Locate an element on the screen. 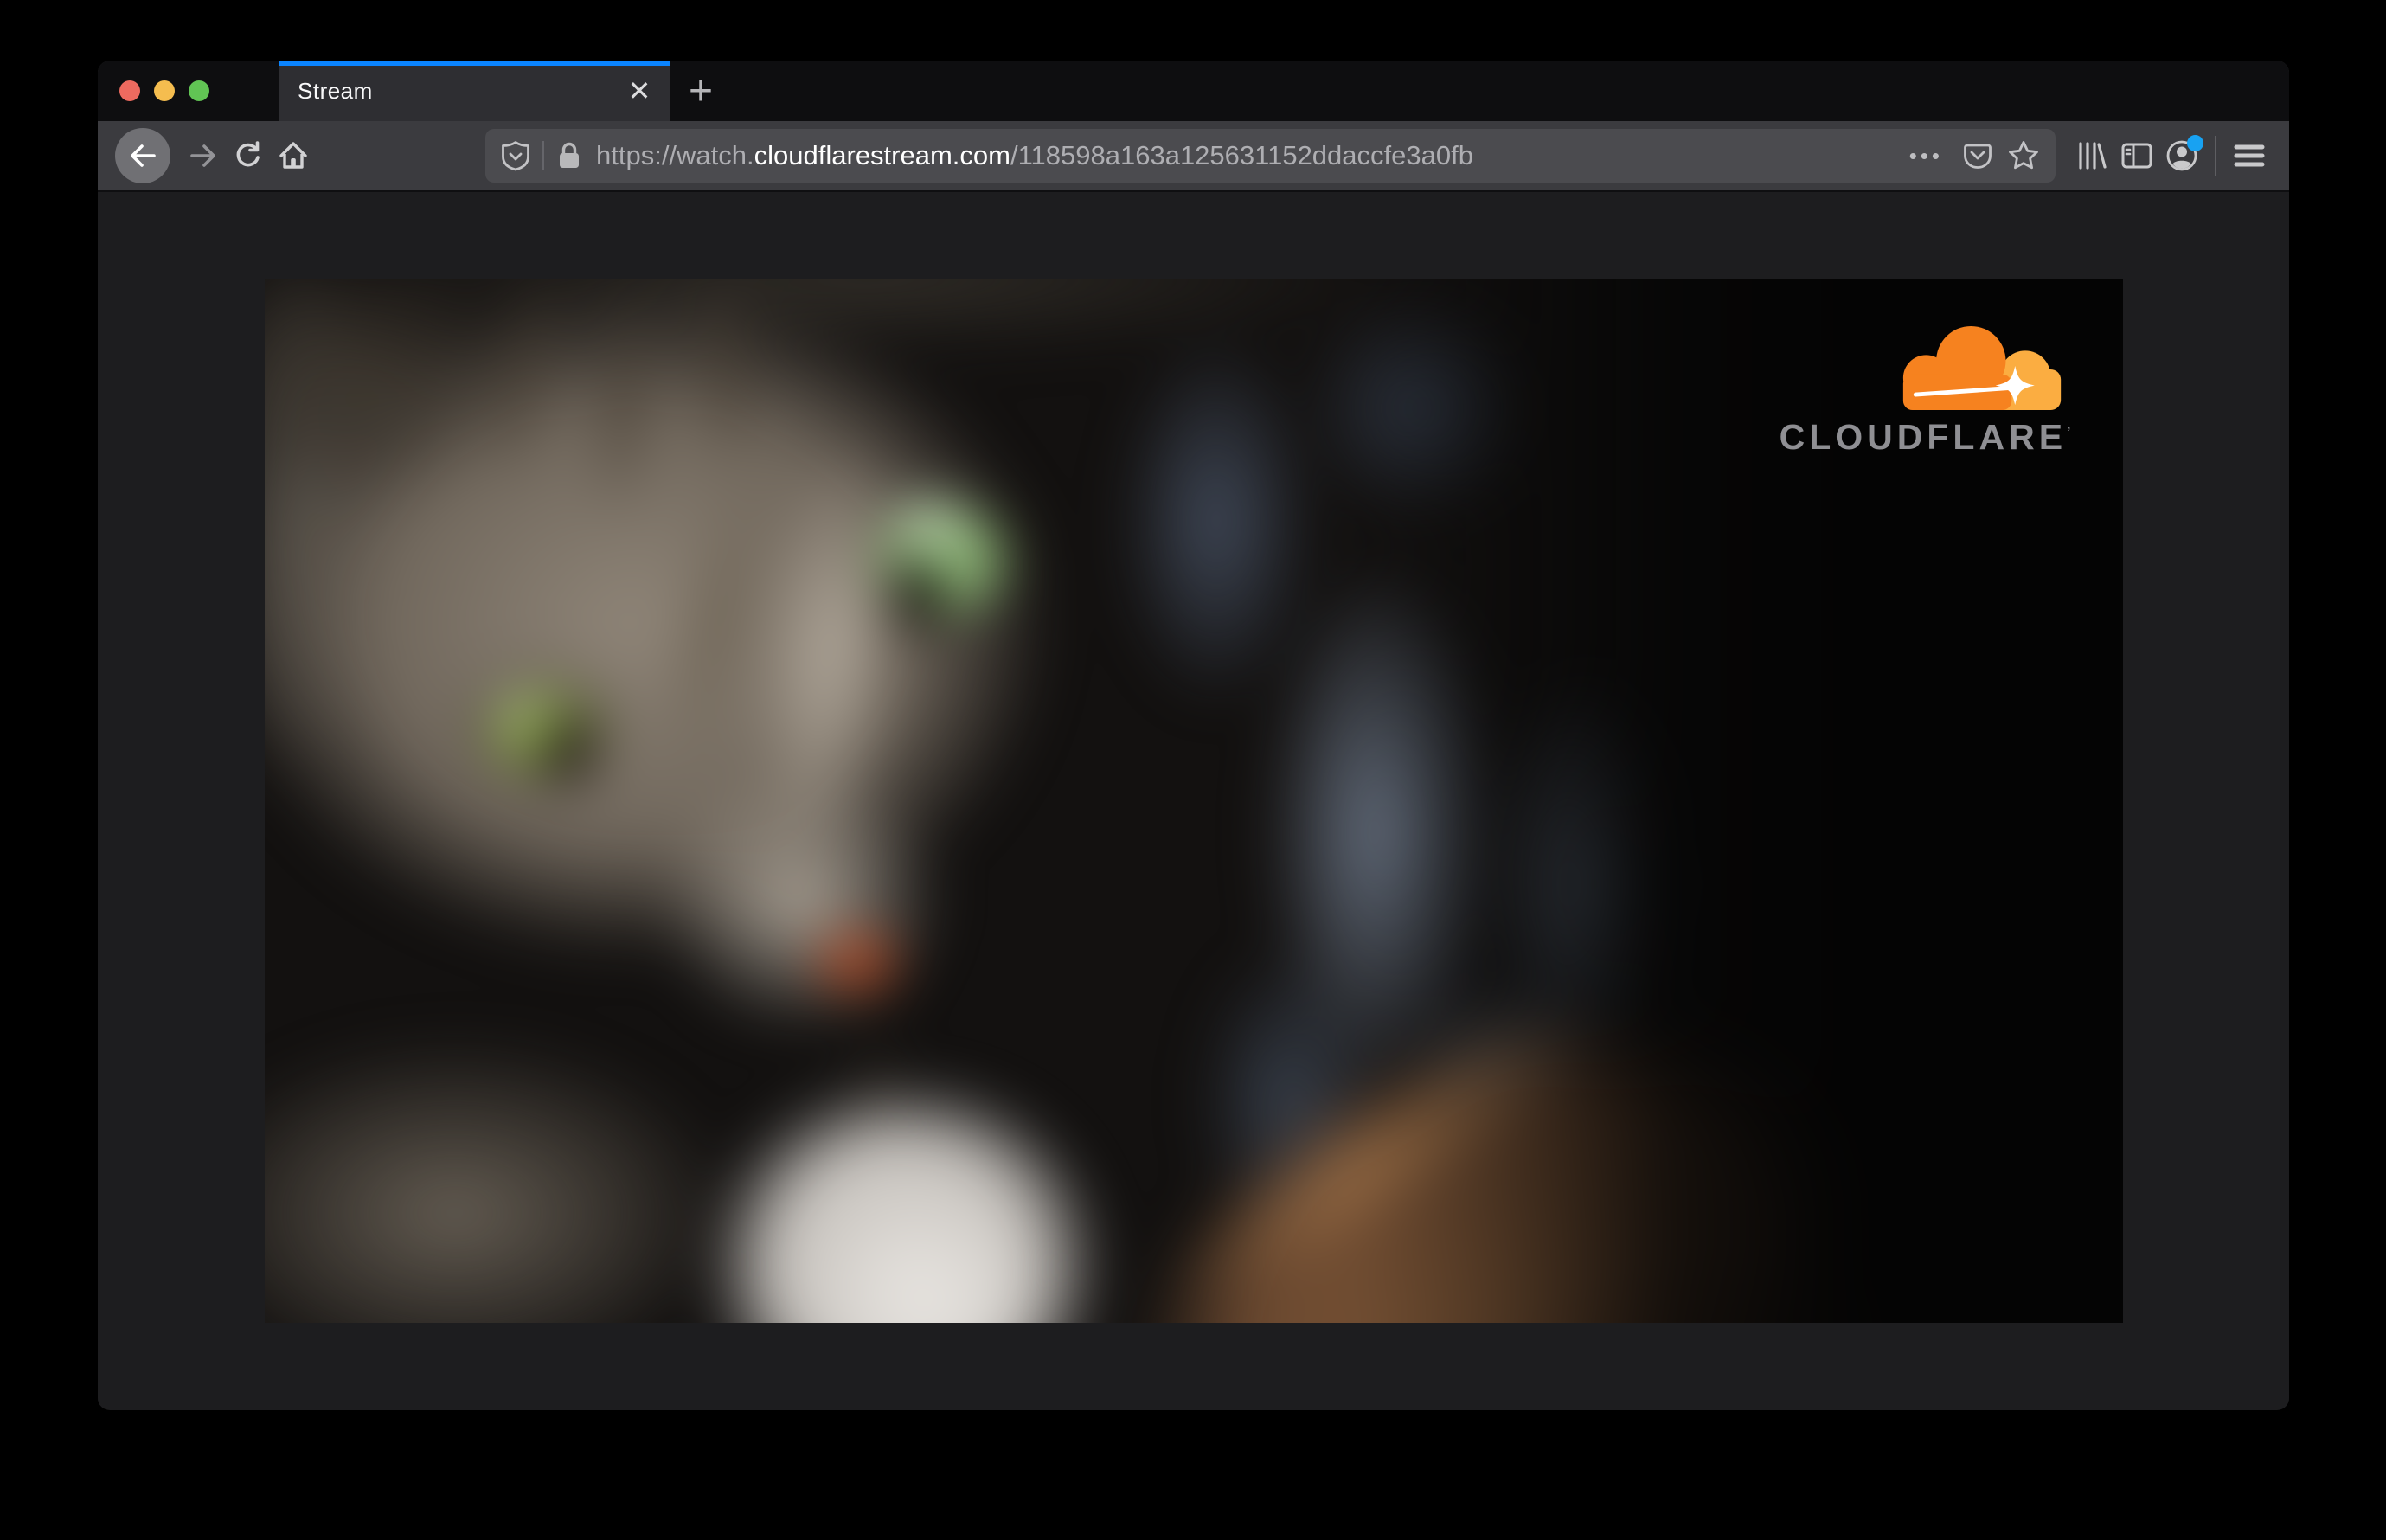  account-notification-dot is located at coordinates (2195, 143).